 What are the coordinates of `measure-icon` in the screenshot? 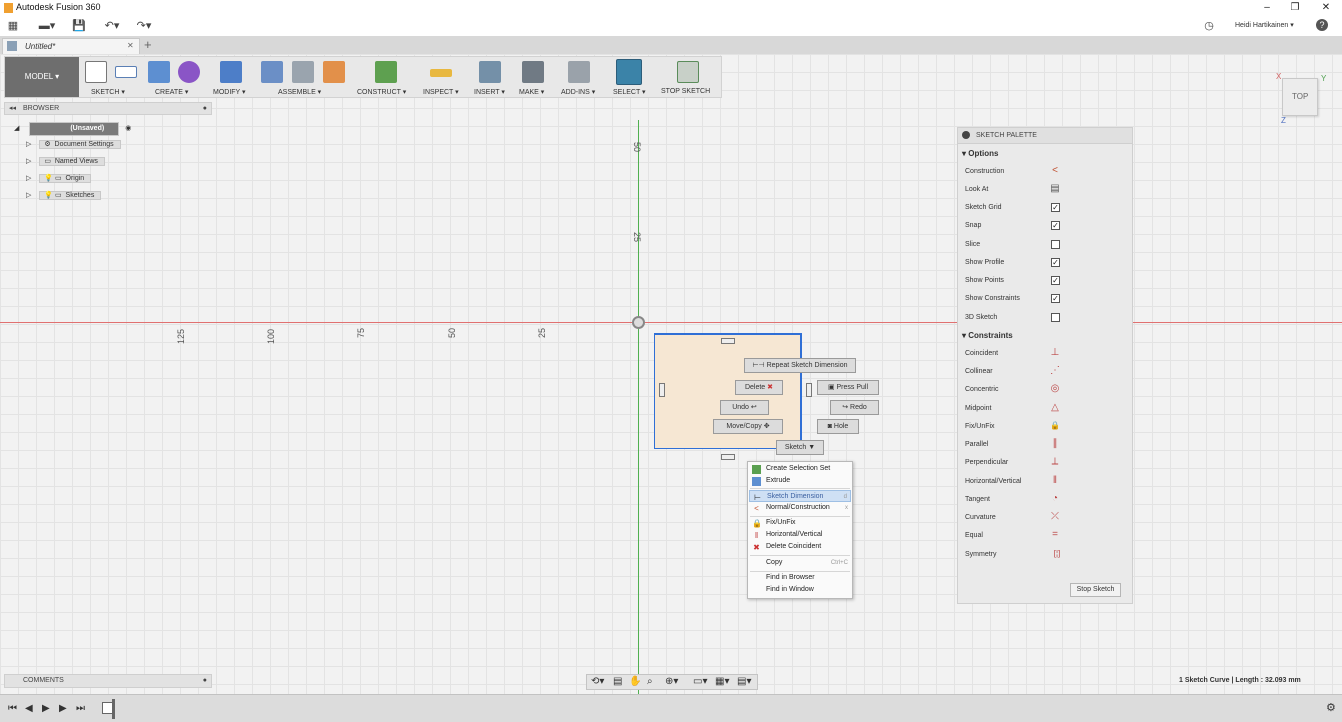 It's located at (441, 73).